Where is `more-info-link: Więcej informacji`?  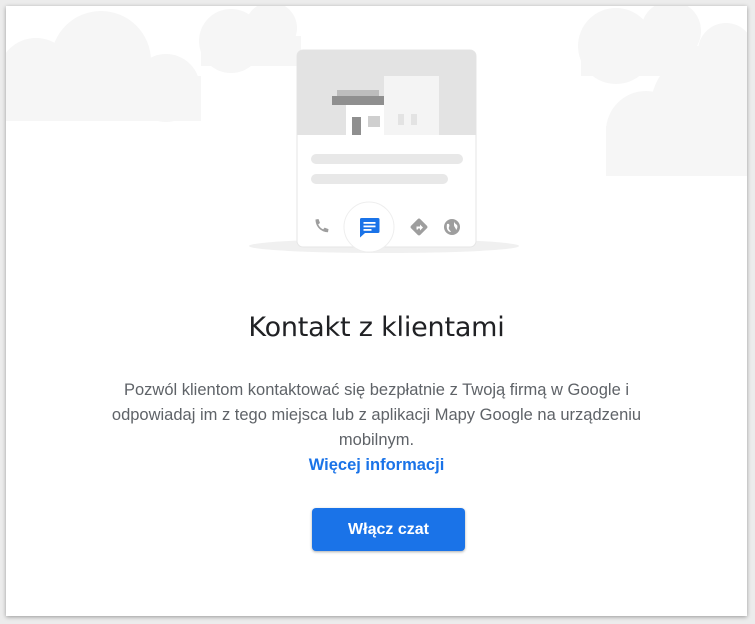
more-info-link: Więcej informacji is located at coordinates (376, 465).